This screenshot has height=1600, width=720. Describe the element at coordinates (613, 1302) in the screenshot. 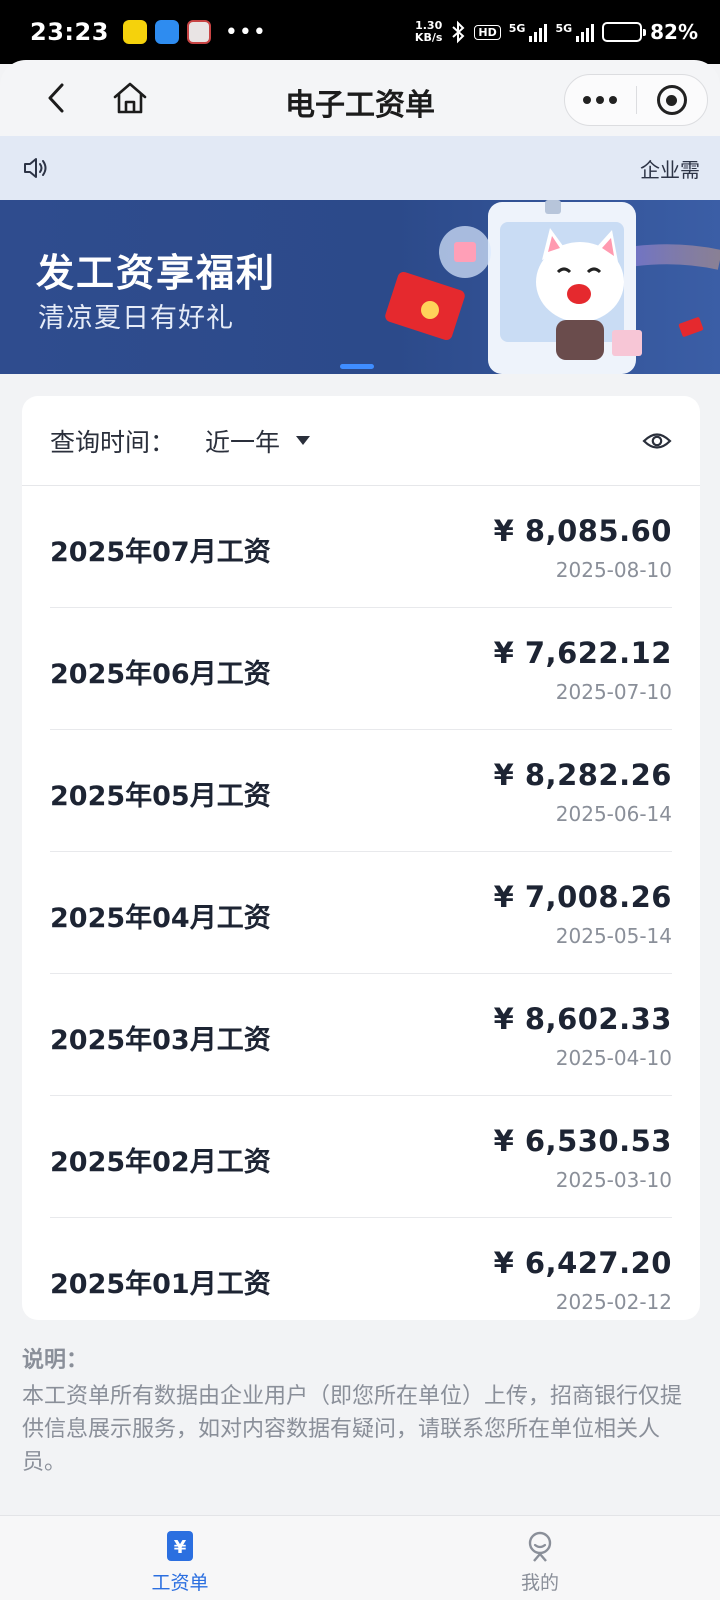

I see `salary-date: 2025-02-12` at that location.